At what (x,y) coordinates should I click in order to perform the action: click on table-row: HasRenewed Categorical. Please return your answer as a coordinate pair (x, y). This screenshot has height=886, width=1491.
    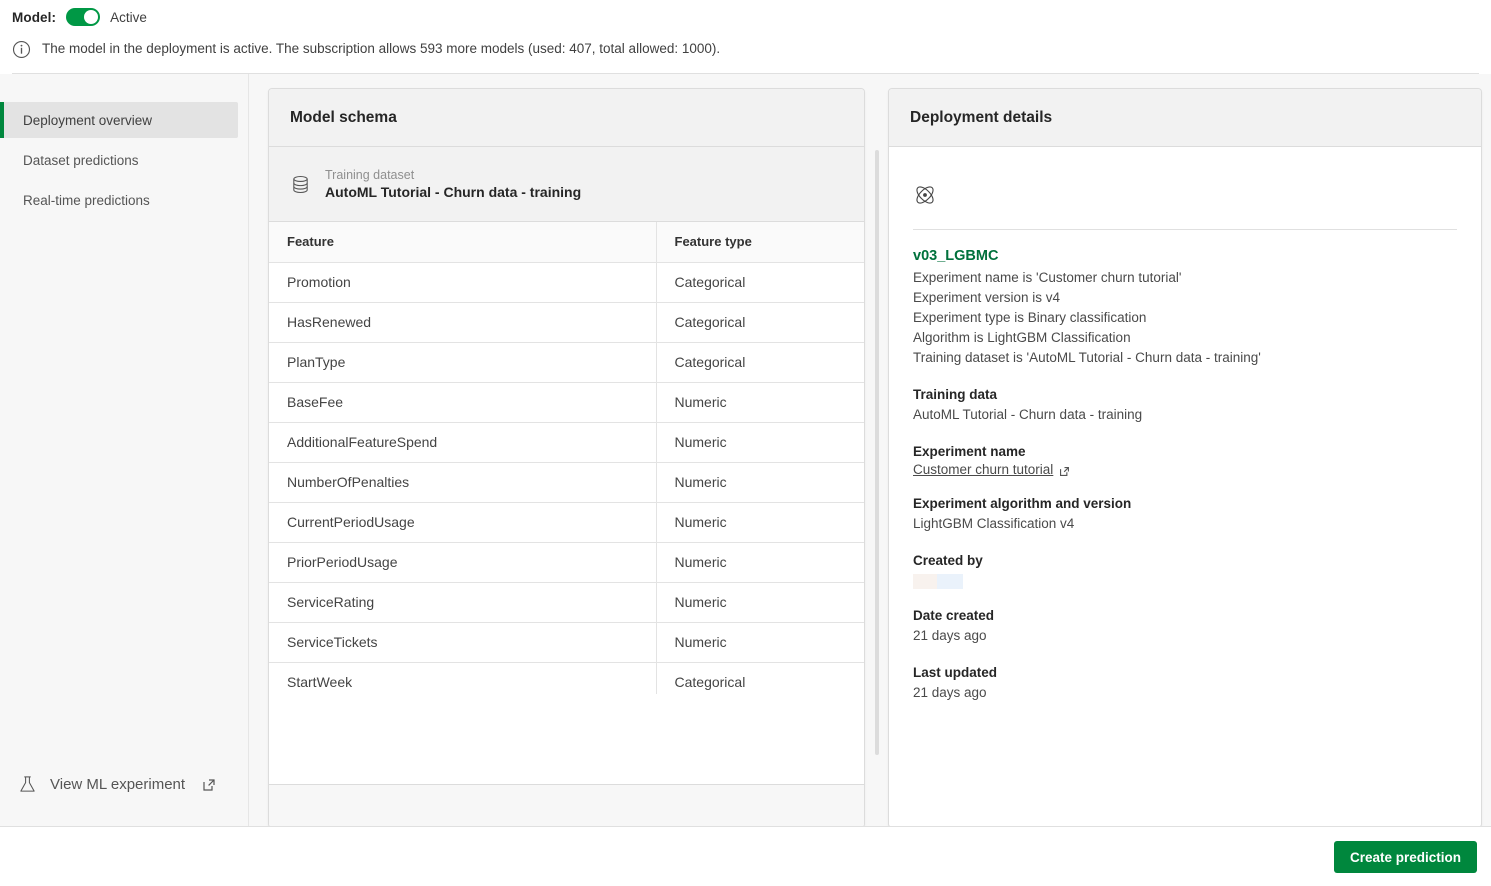
    Looking at the image, I should click on (566, 322).